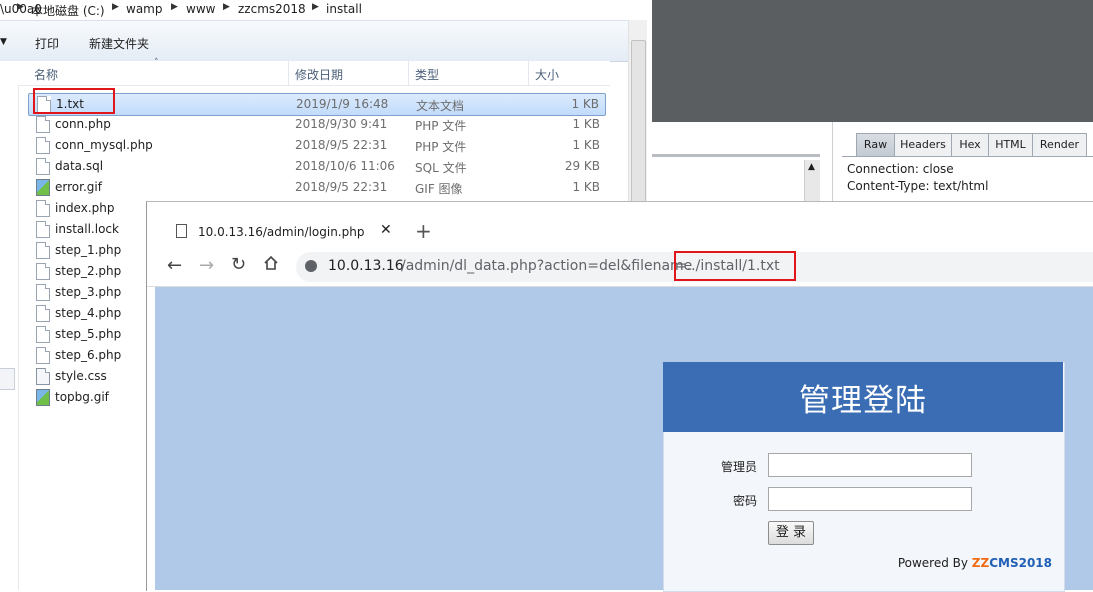  Describe the element at coordinates (900, 169) in the screenshot. I see `response-header-line: Connection: close` at that location.